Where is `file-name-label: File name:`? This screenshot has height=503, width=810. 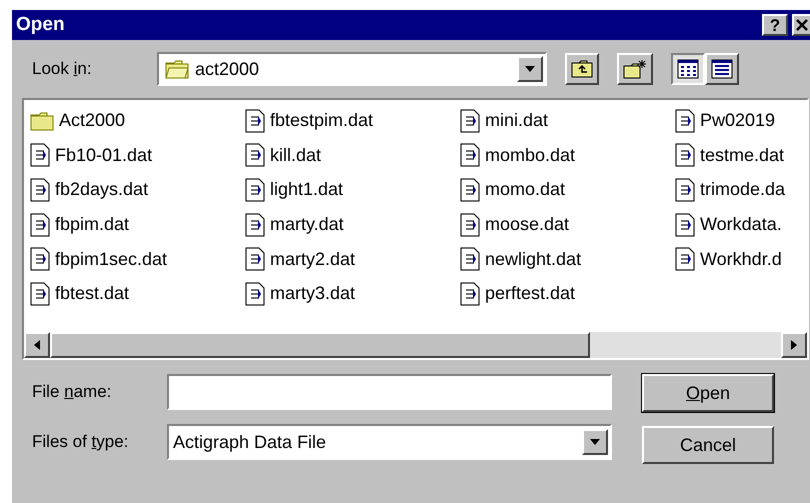
file-name-label: File name: is located at coordinates (72, 392).